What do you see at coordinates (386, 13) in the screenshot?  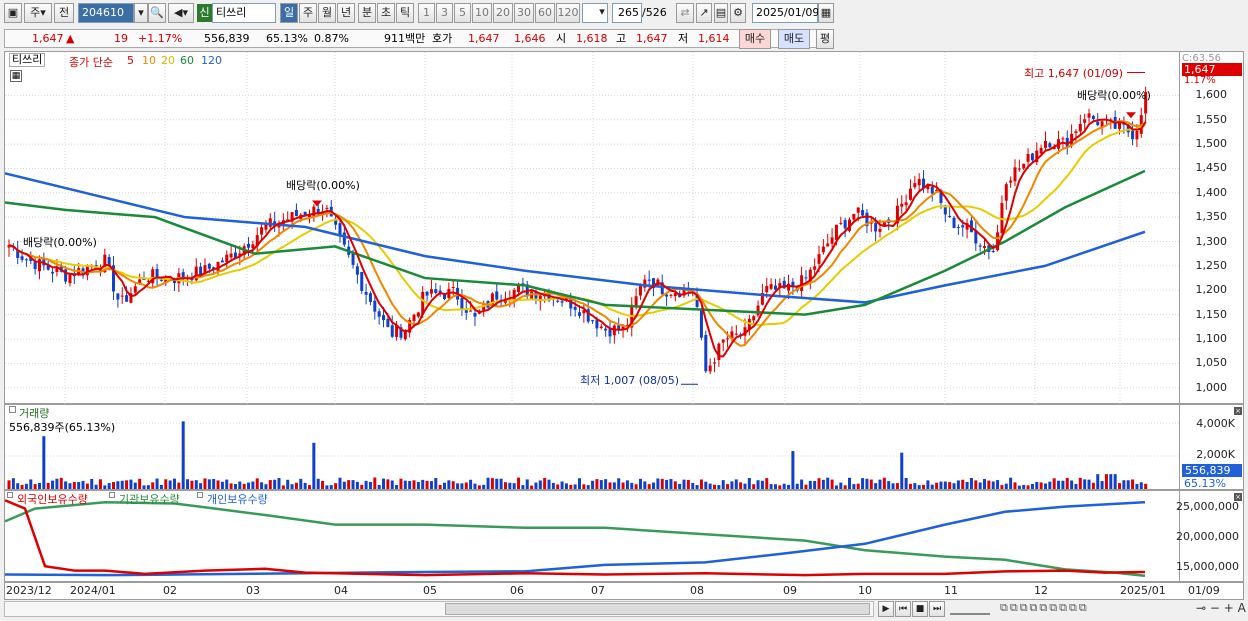 I see `tab-second: 초` at bounding box center [386, 13].